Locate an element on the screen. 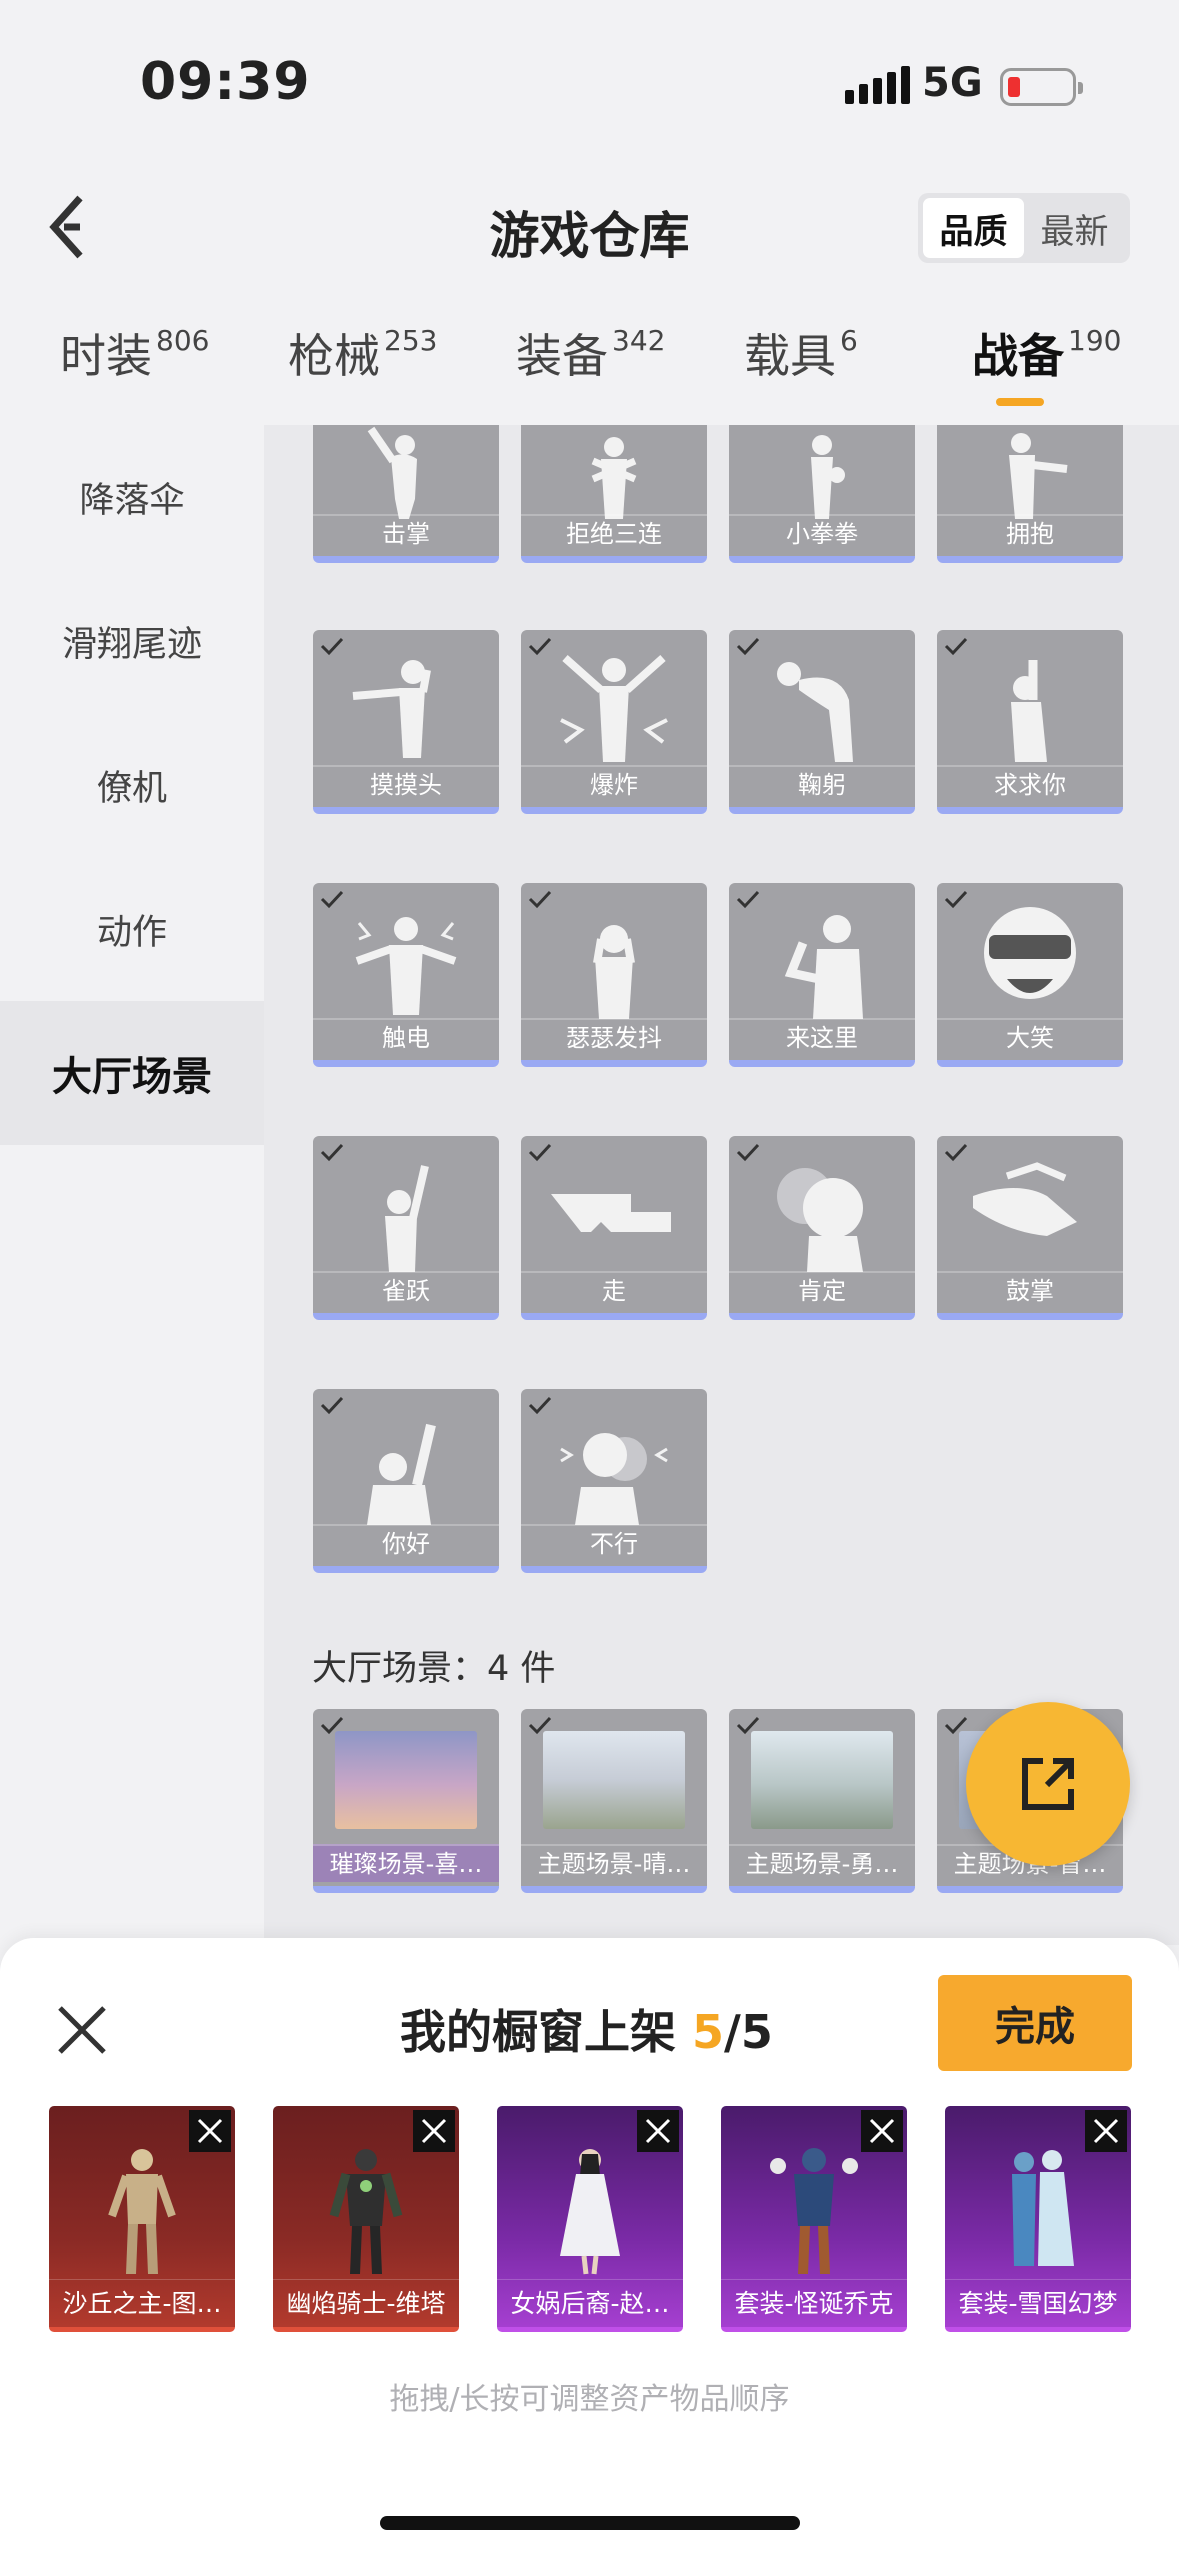 Image resolution: width=1179 pixels, height=2556 pixels. emote-card: 走 is located at coordinates (614, 1228).